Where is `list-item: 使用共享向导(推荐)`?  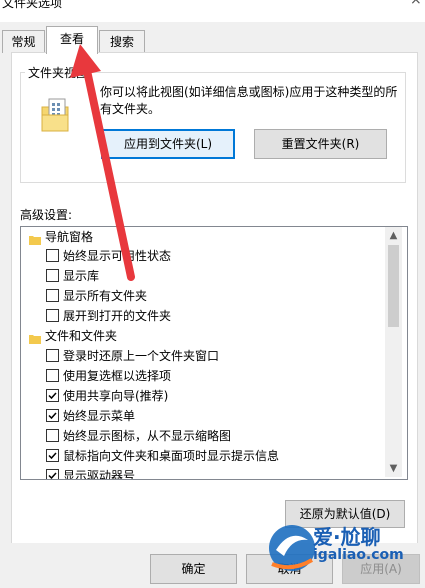
list-item: 使用共享向导(推荐) is located at coordinates (204, 396).